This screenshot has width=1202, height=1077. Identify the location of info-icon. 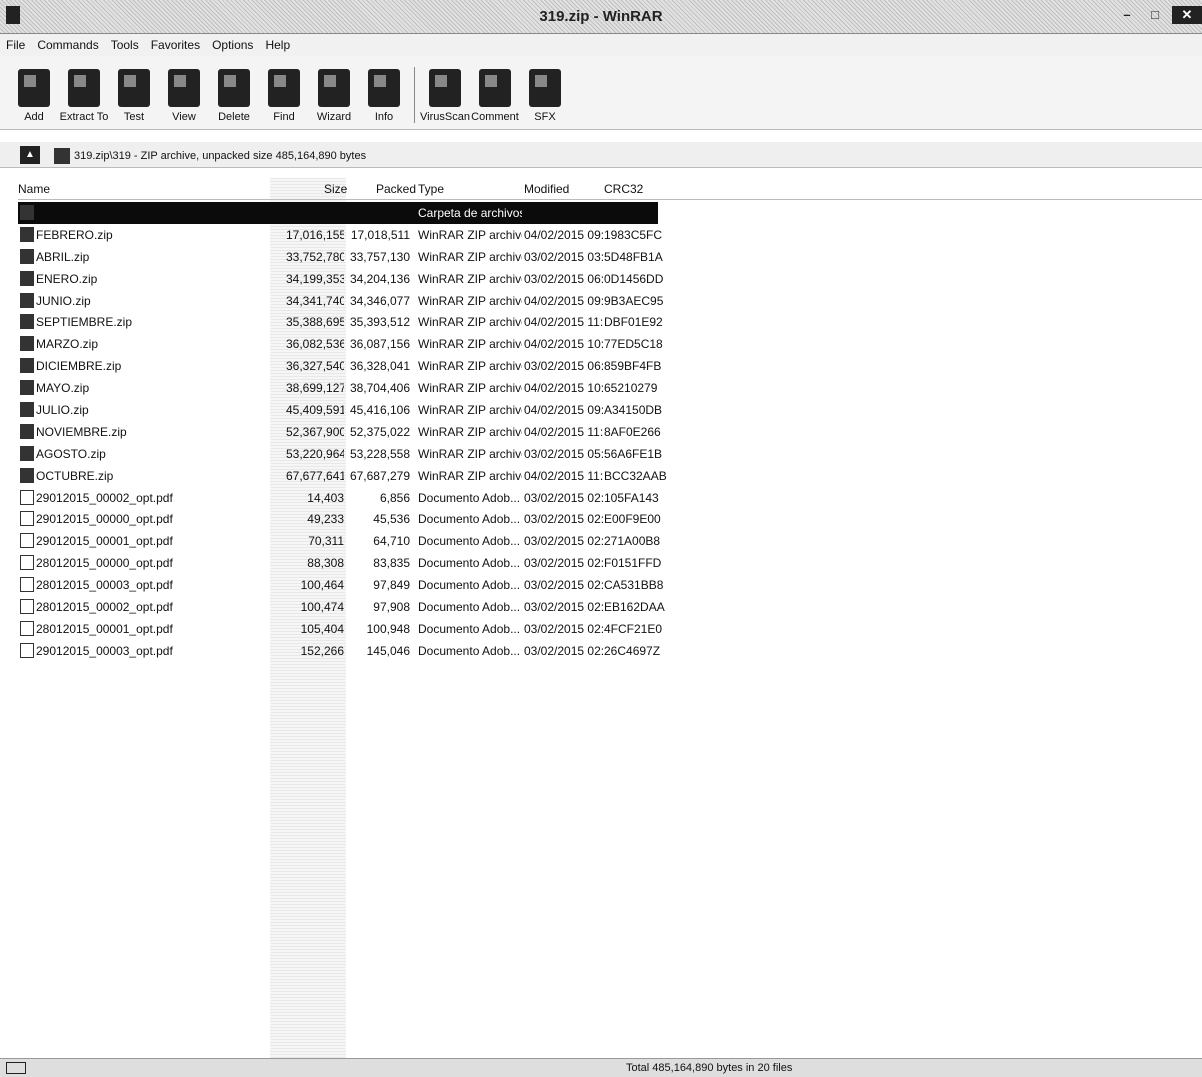
(384, 88).